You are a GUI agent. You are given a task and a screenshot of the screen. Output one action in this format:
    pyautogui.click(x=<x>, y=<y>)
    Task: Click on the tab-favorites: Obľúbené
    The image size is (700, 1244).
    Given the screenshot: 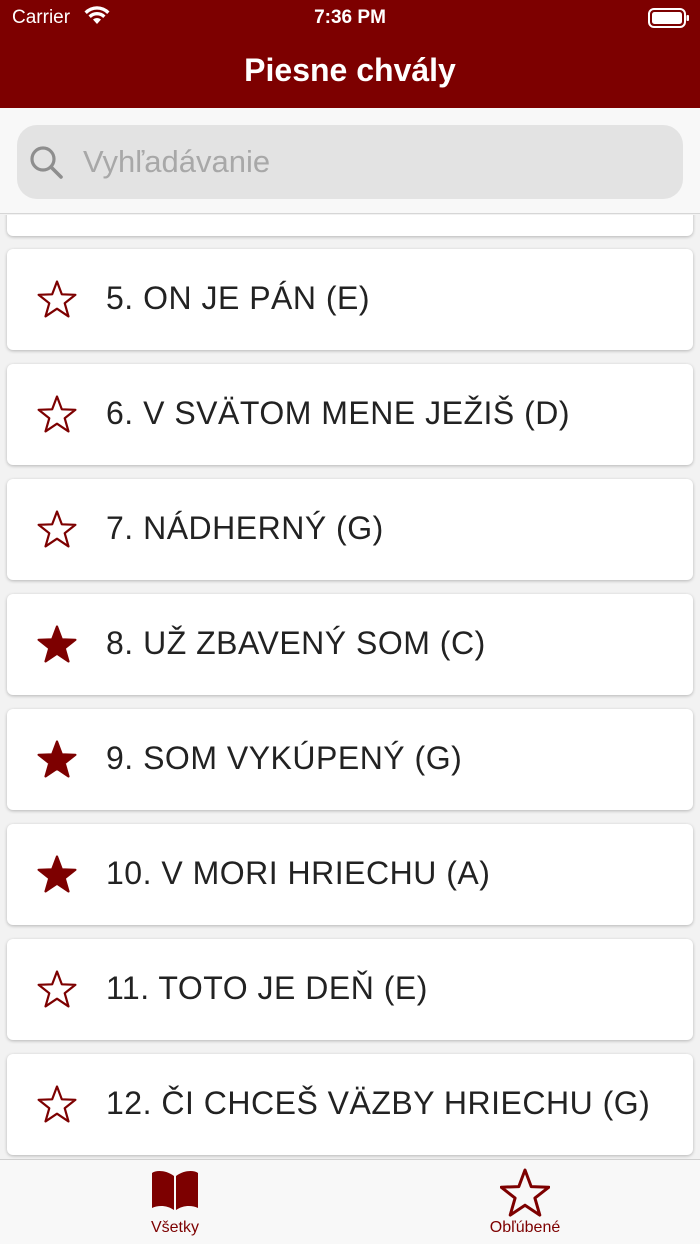 What is the action you would take?
    pyautogui.click(x=525, y=1202)
    